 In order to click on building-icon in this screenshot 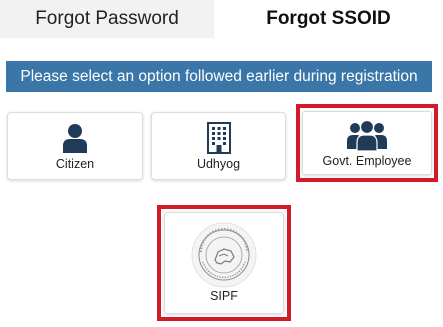, I will do `click(218, 138)`.